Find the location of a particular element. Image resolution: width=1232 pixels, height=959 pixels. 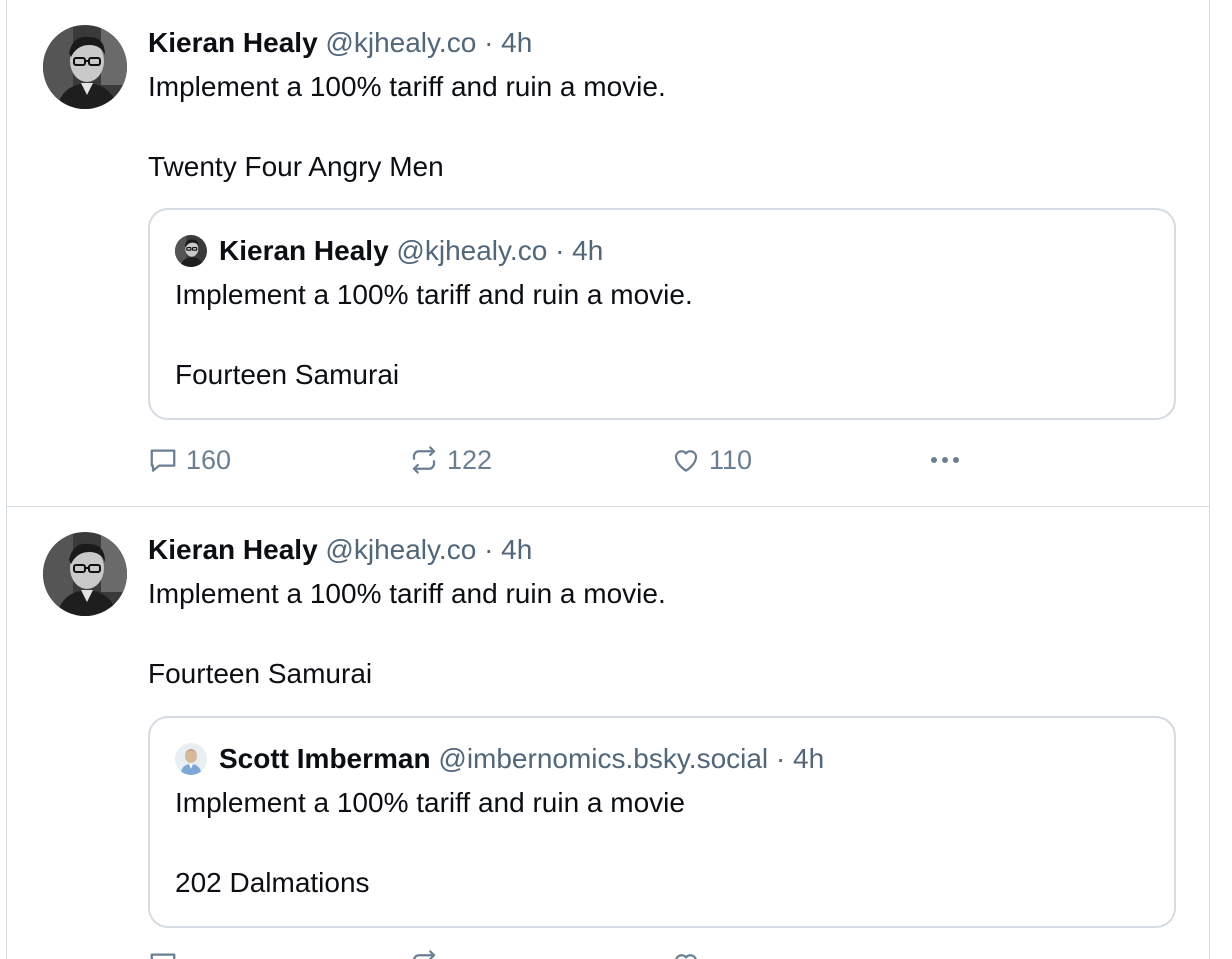

quoted-text-line: Fourteen Samurai is located at coordinates (287, 374).